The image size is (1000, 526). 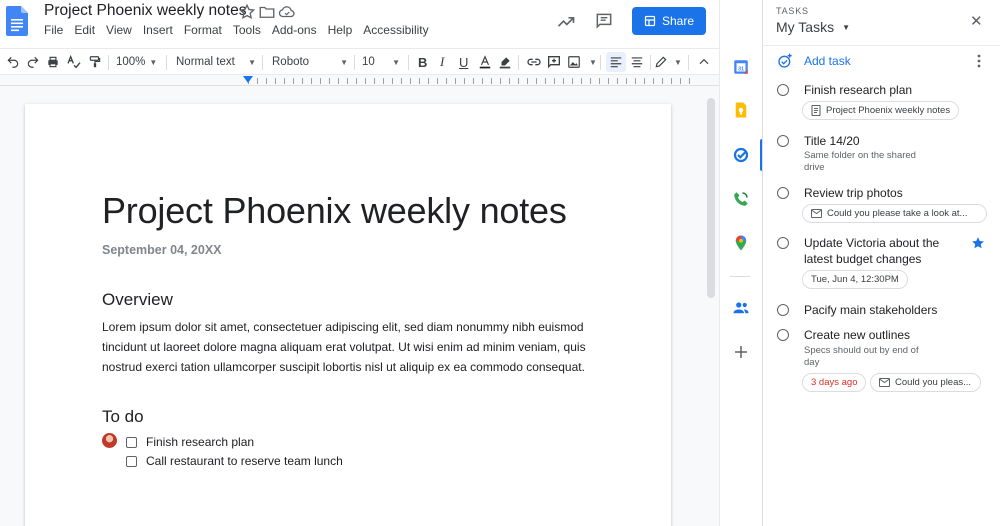 What do you see at coordinates (881, 45) in the screenshot?
I see `panel-divider` at bounding box center [881, 45].